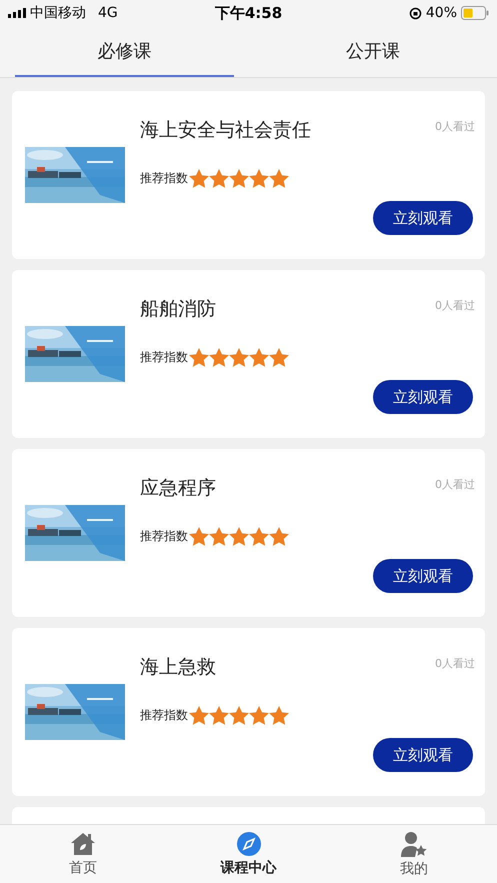  Describe the element at coordinates (415, 13) in the screenshot. I see `rotation-lock-icon` at that location.